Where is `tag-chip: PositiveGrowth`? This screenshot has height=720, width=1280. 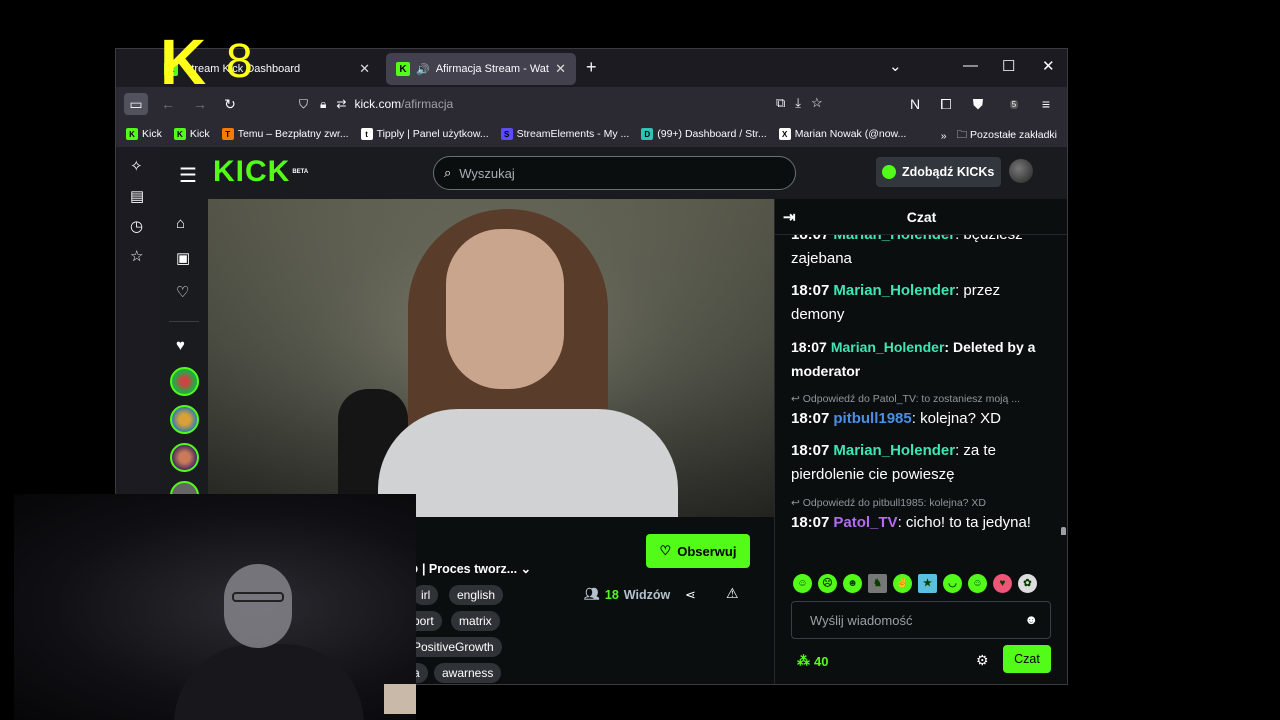 tag-chip: PositiveGrowth is located at coordinates (453, 647).